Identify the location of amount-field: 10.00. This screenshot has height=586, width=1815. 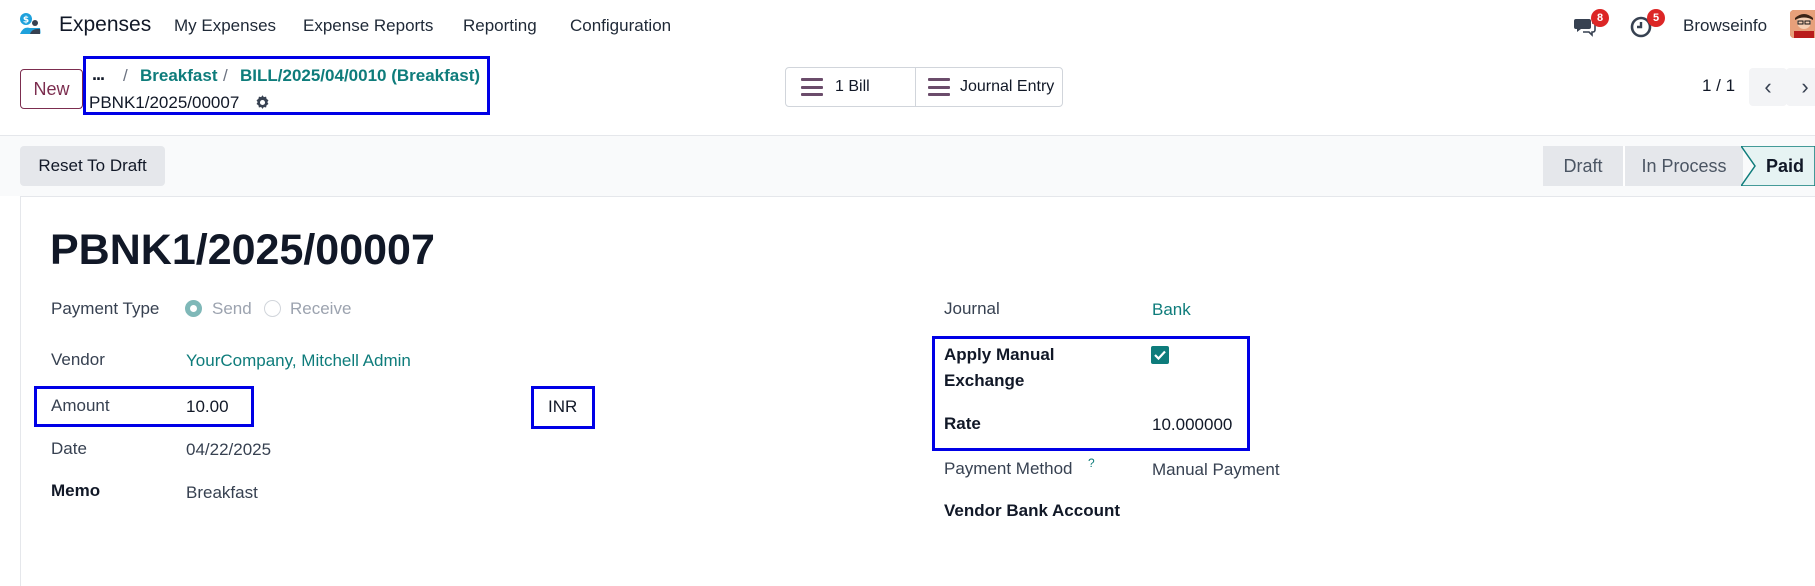
(207, 407).